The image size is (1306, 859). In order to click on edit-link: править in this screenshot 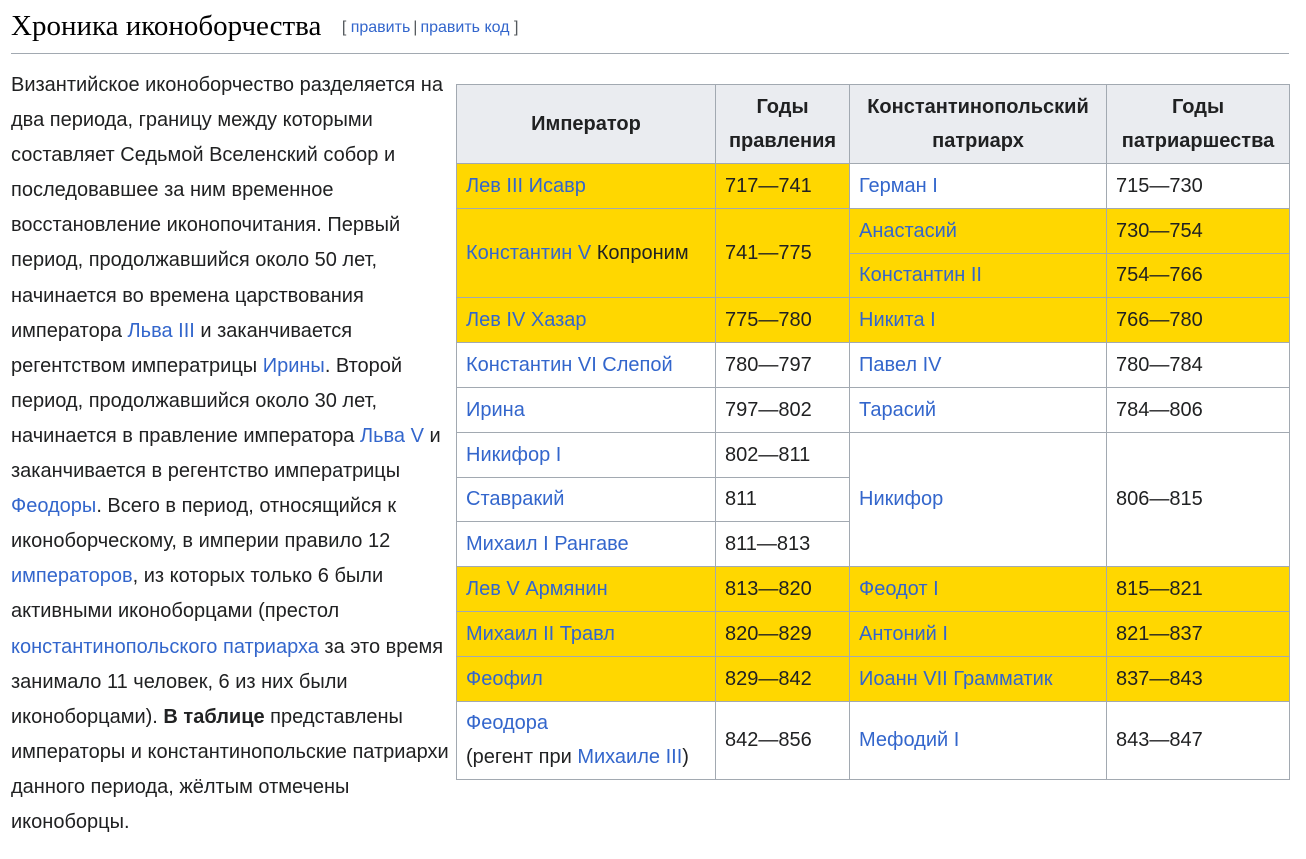, I will do `click(381, 27)`.